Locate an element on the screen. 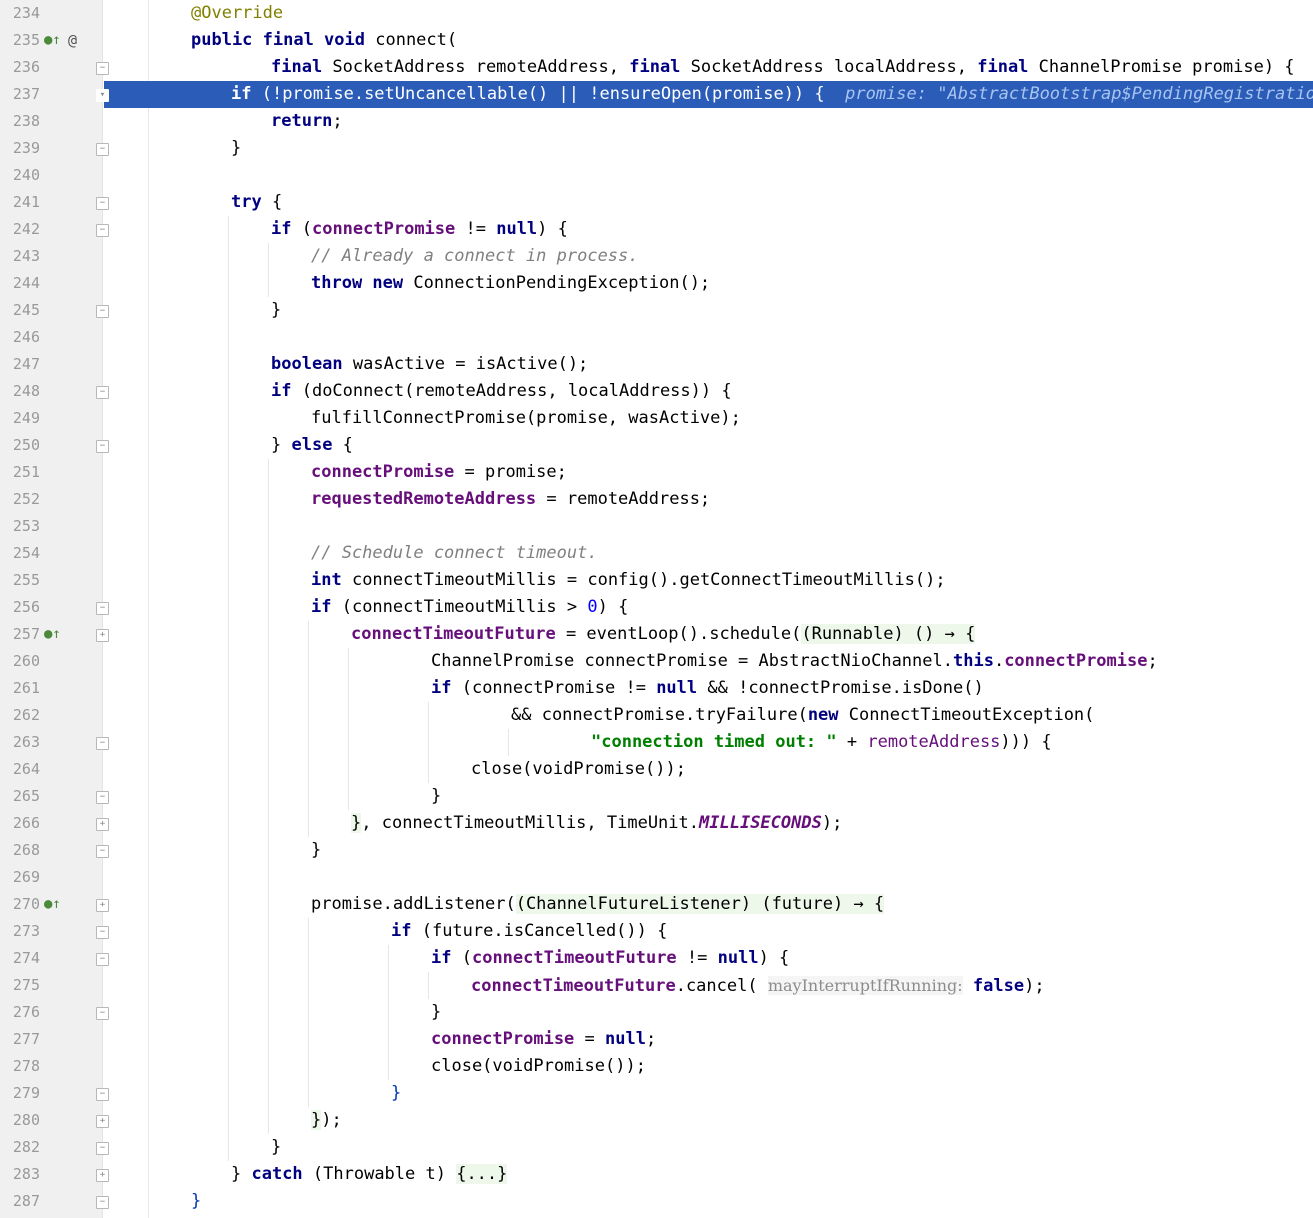  line-number: 275 is located at coordinates (26, 985).